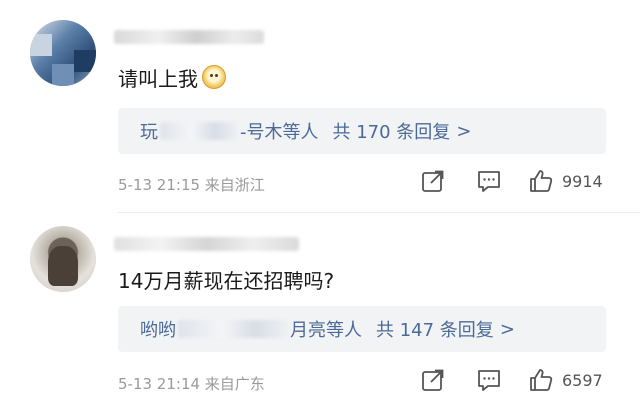 The width and height of the screenshot is (640, 406). What do you see at coordinates (520, 182) in the screenshot?
I see `comment-actions: 9914` at bounding box center [520, 182].